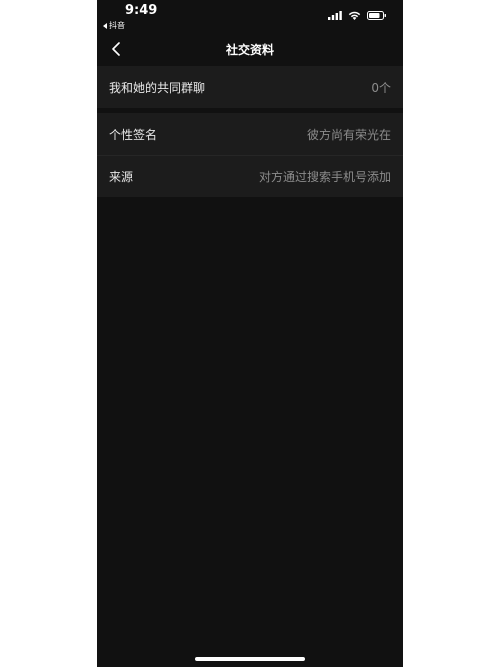 The image size is (500, 667). I want to click on row-value: 对方通过搜索手机号添加, so click(324, 177).